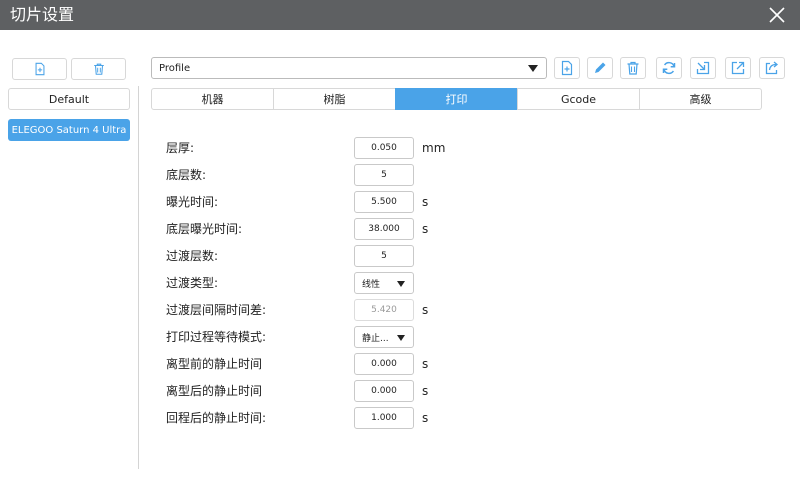 This screenshot has height=480, width=800. Describe the element at coordinates (316, 175) in the screenshot. I see `setting-row-bottom-layers: 底层数: 5` at that location.